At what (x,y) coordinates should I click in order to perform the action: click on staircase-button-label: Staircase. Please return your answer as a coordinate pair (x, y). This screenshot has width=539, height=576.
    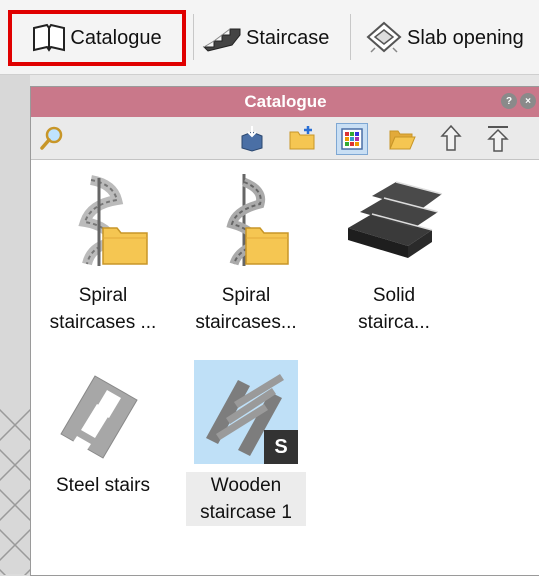
    Looking at the image, I should click on (288, 37).